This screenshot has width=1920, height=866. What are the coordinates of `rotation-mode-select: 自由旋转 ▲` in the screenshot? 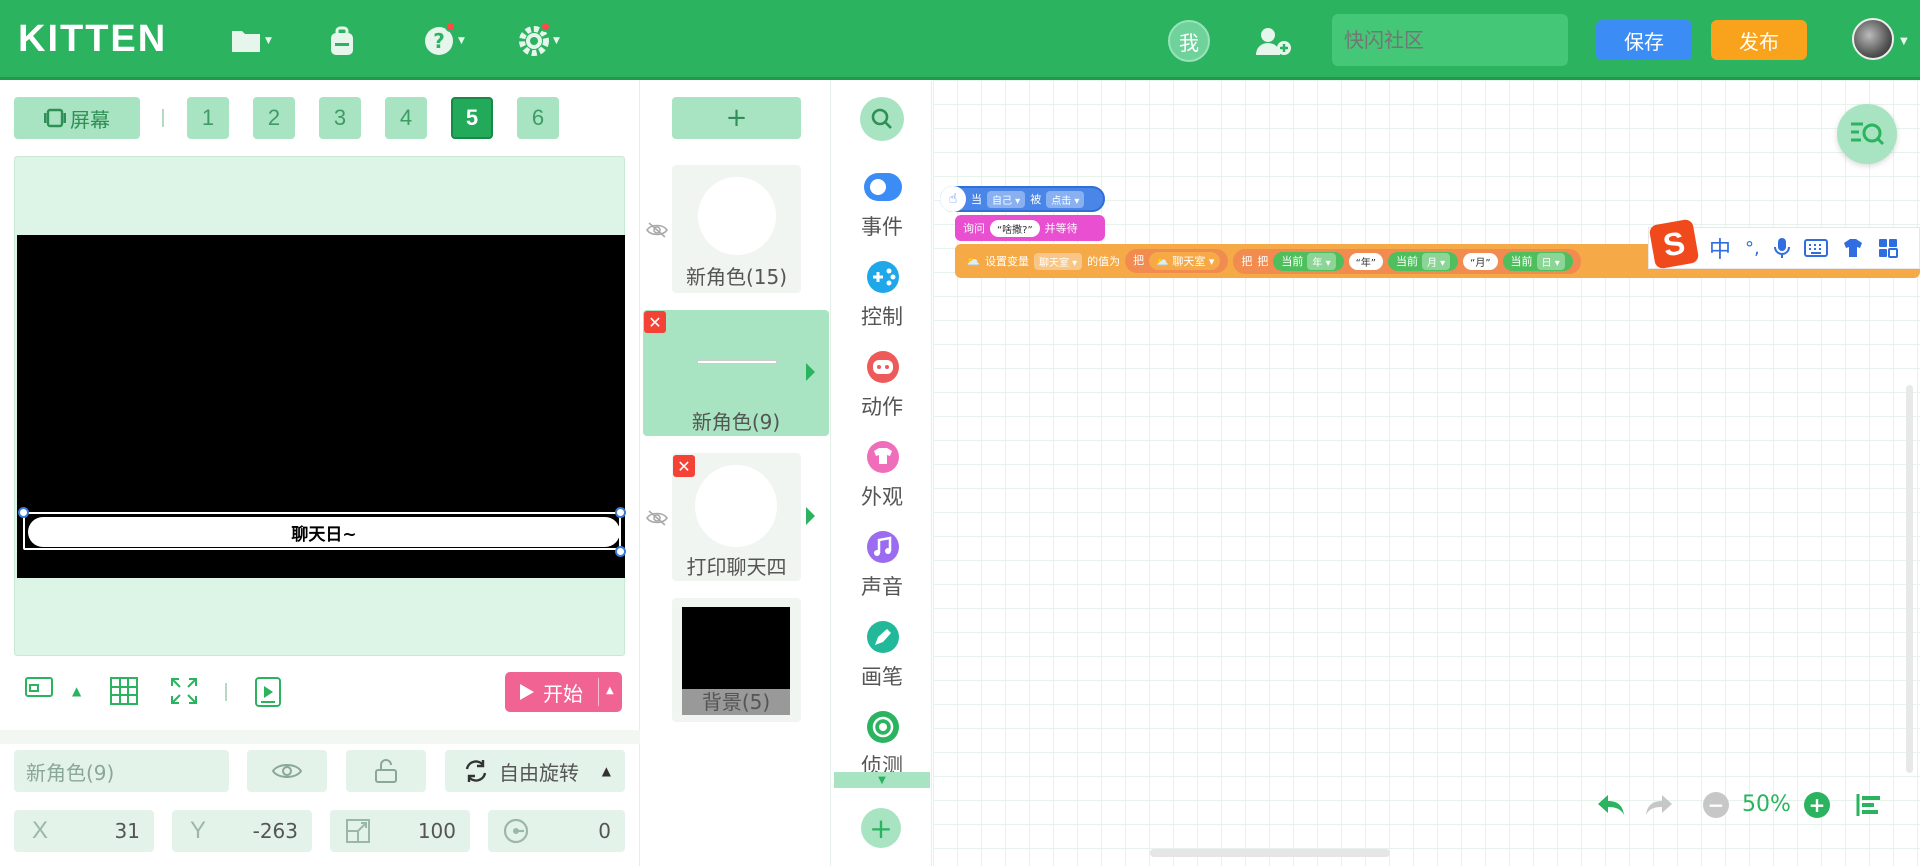 It's located at (535, 771).